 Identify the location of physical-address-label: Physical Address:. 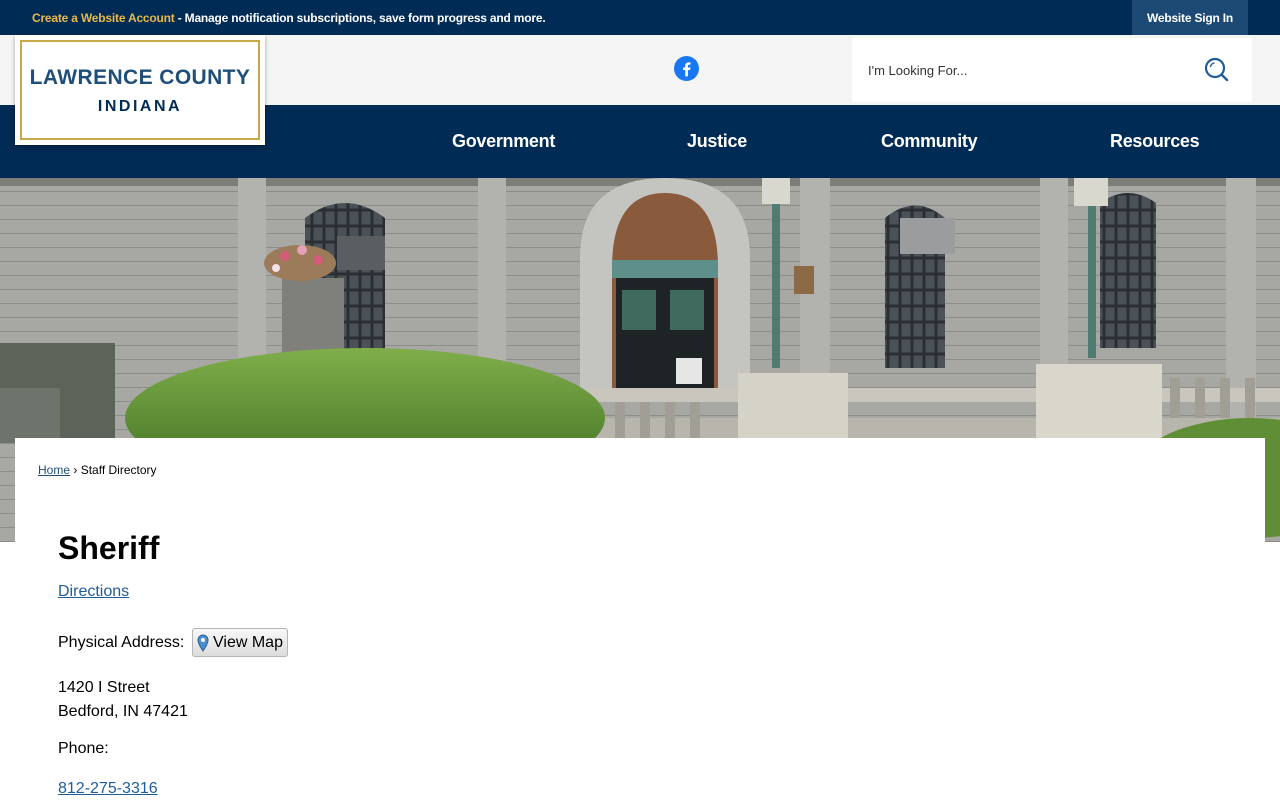
(121, 642).